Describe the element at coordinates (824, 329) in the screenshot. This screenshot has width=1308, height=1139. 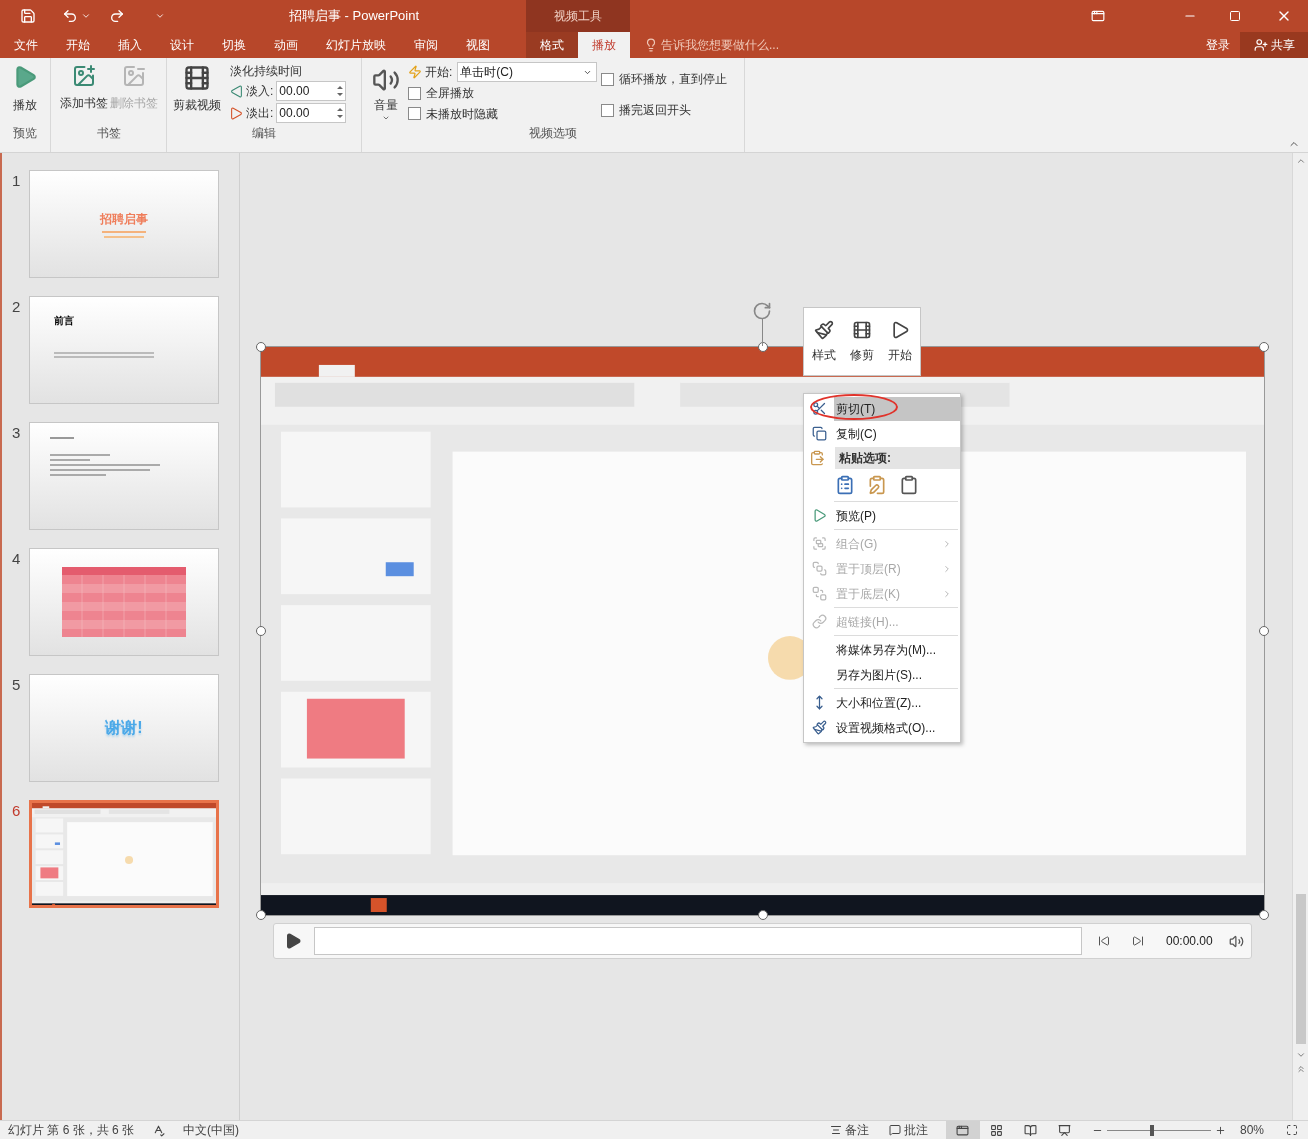
I see `paintbrush-icon` at that location.